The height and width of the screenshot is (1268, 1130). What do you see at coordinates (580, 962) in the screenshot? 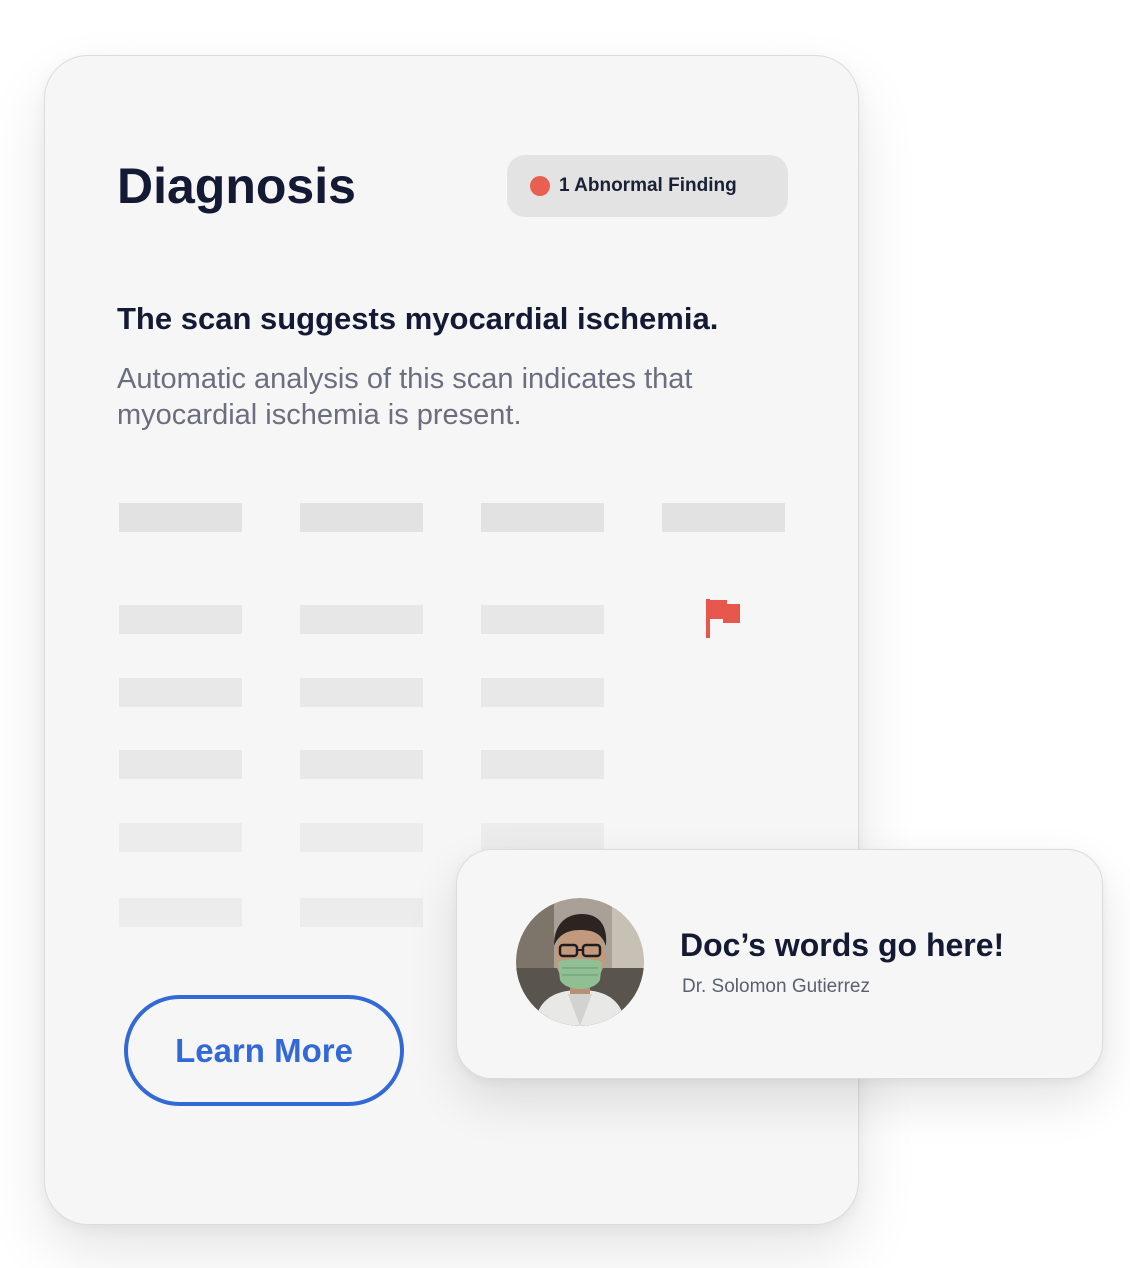
I see `doctor-avatar` at bounding box center [580, 962].